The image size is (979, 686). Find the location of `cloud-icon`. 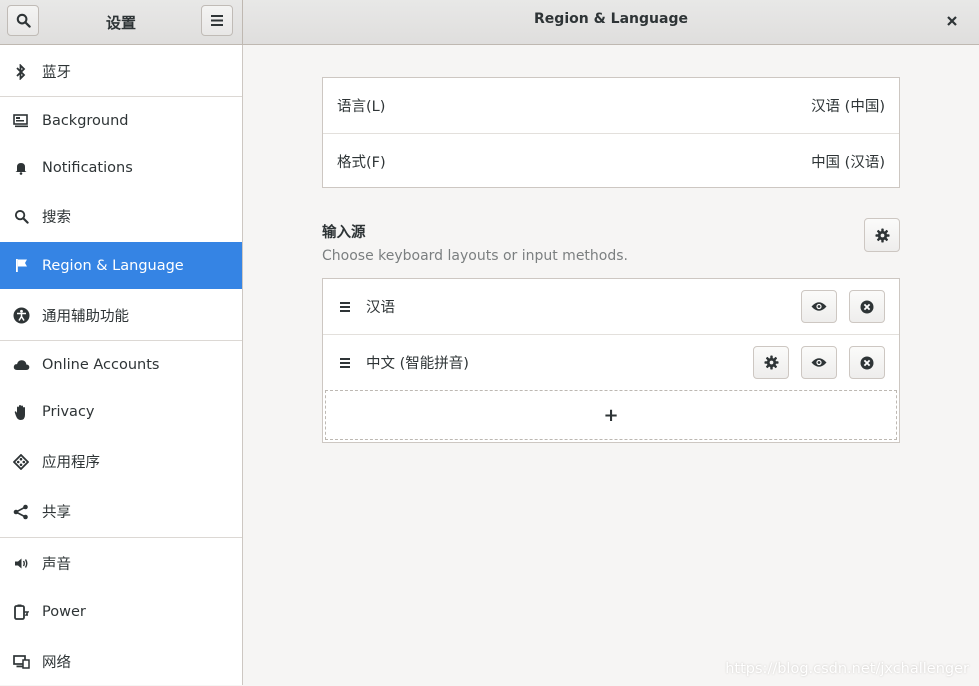

cloud-icon is located at coordinates (21, 365).